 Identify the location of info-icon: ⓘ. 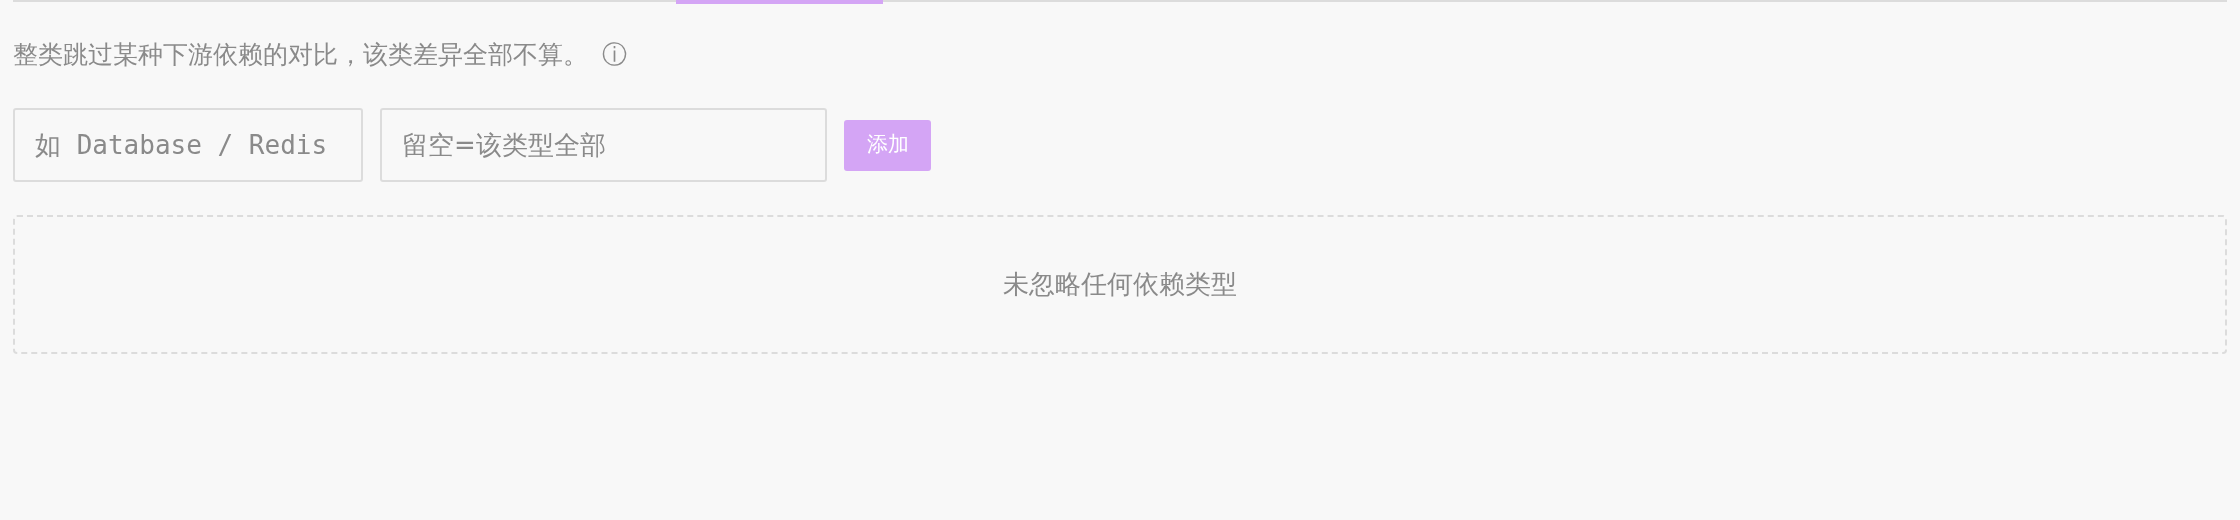
(614, 55).